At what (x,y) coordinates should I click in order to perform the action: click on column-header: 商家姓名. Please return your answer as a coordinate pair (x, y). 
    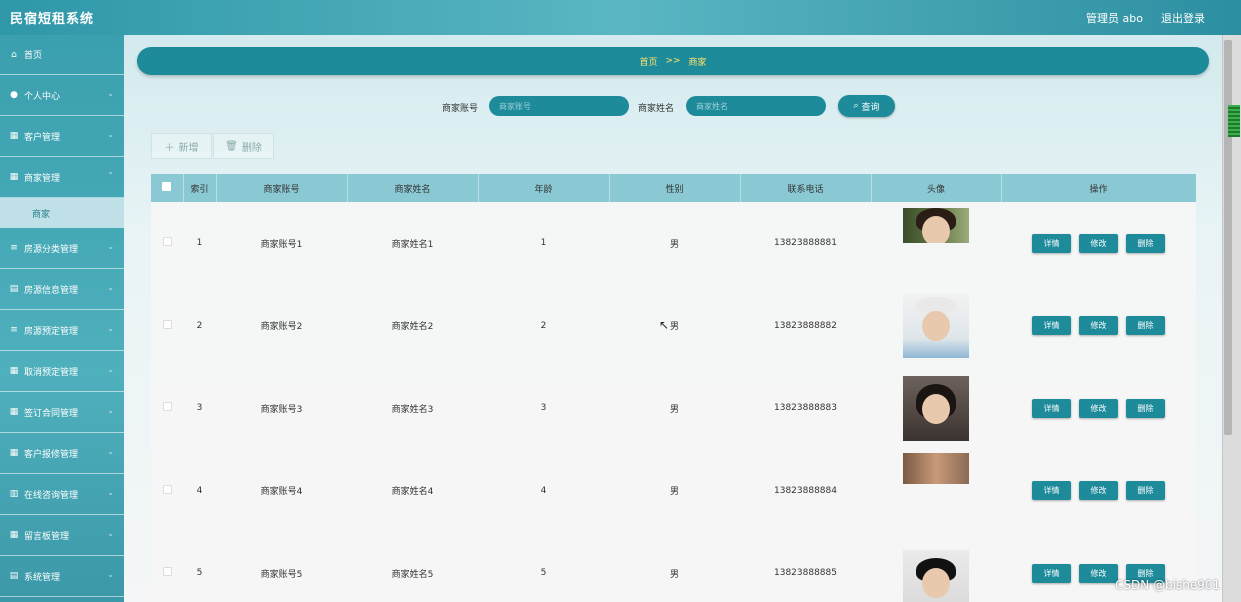
    Looking at the image, I should click on (413, 188).